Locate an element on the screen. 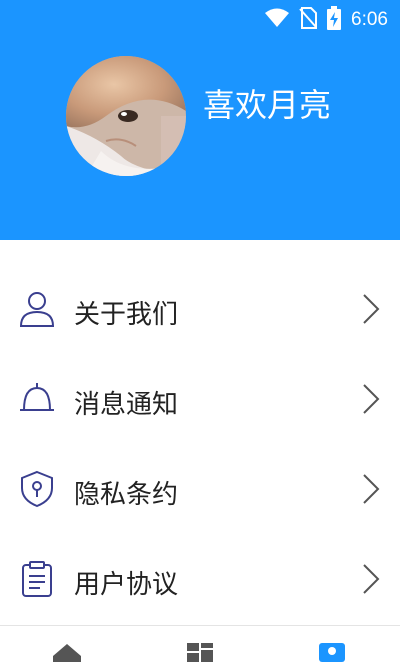  status-bar: 6:06 is located at coordinates (200, 18).